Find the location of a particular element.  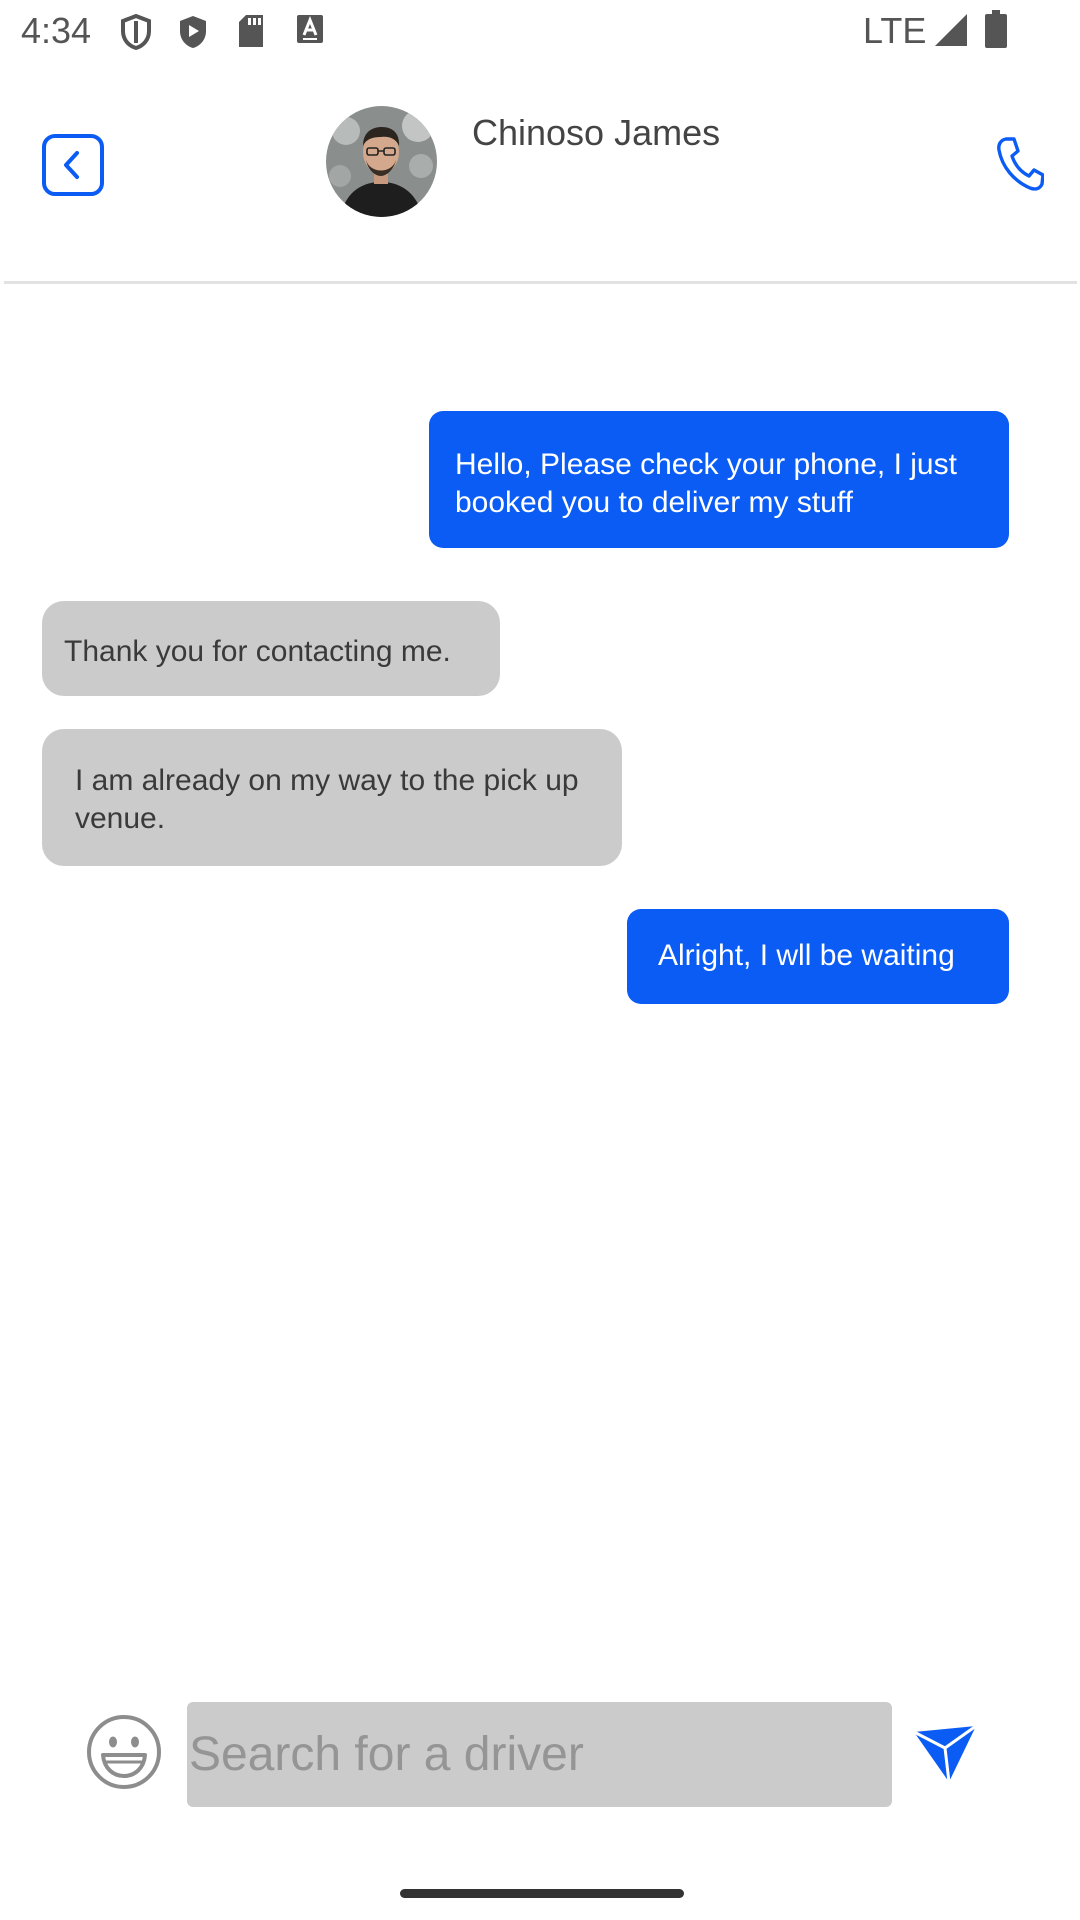

chat-header: Chinoso James is located at coordinates (540, 174).